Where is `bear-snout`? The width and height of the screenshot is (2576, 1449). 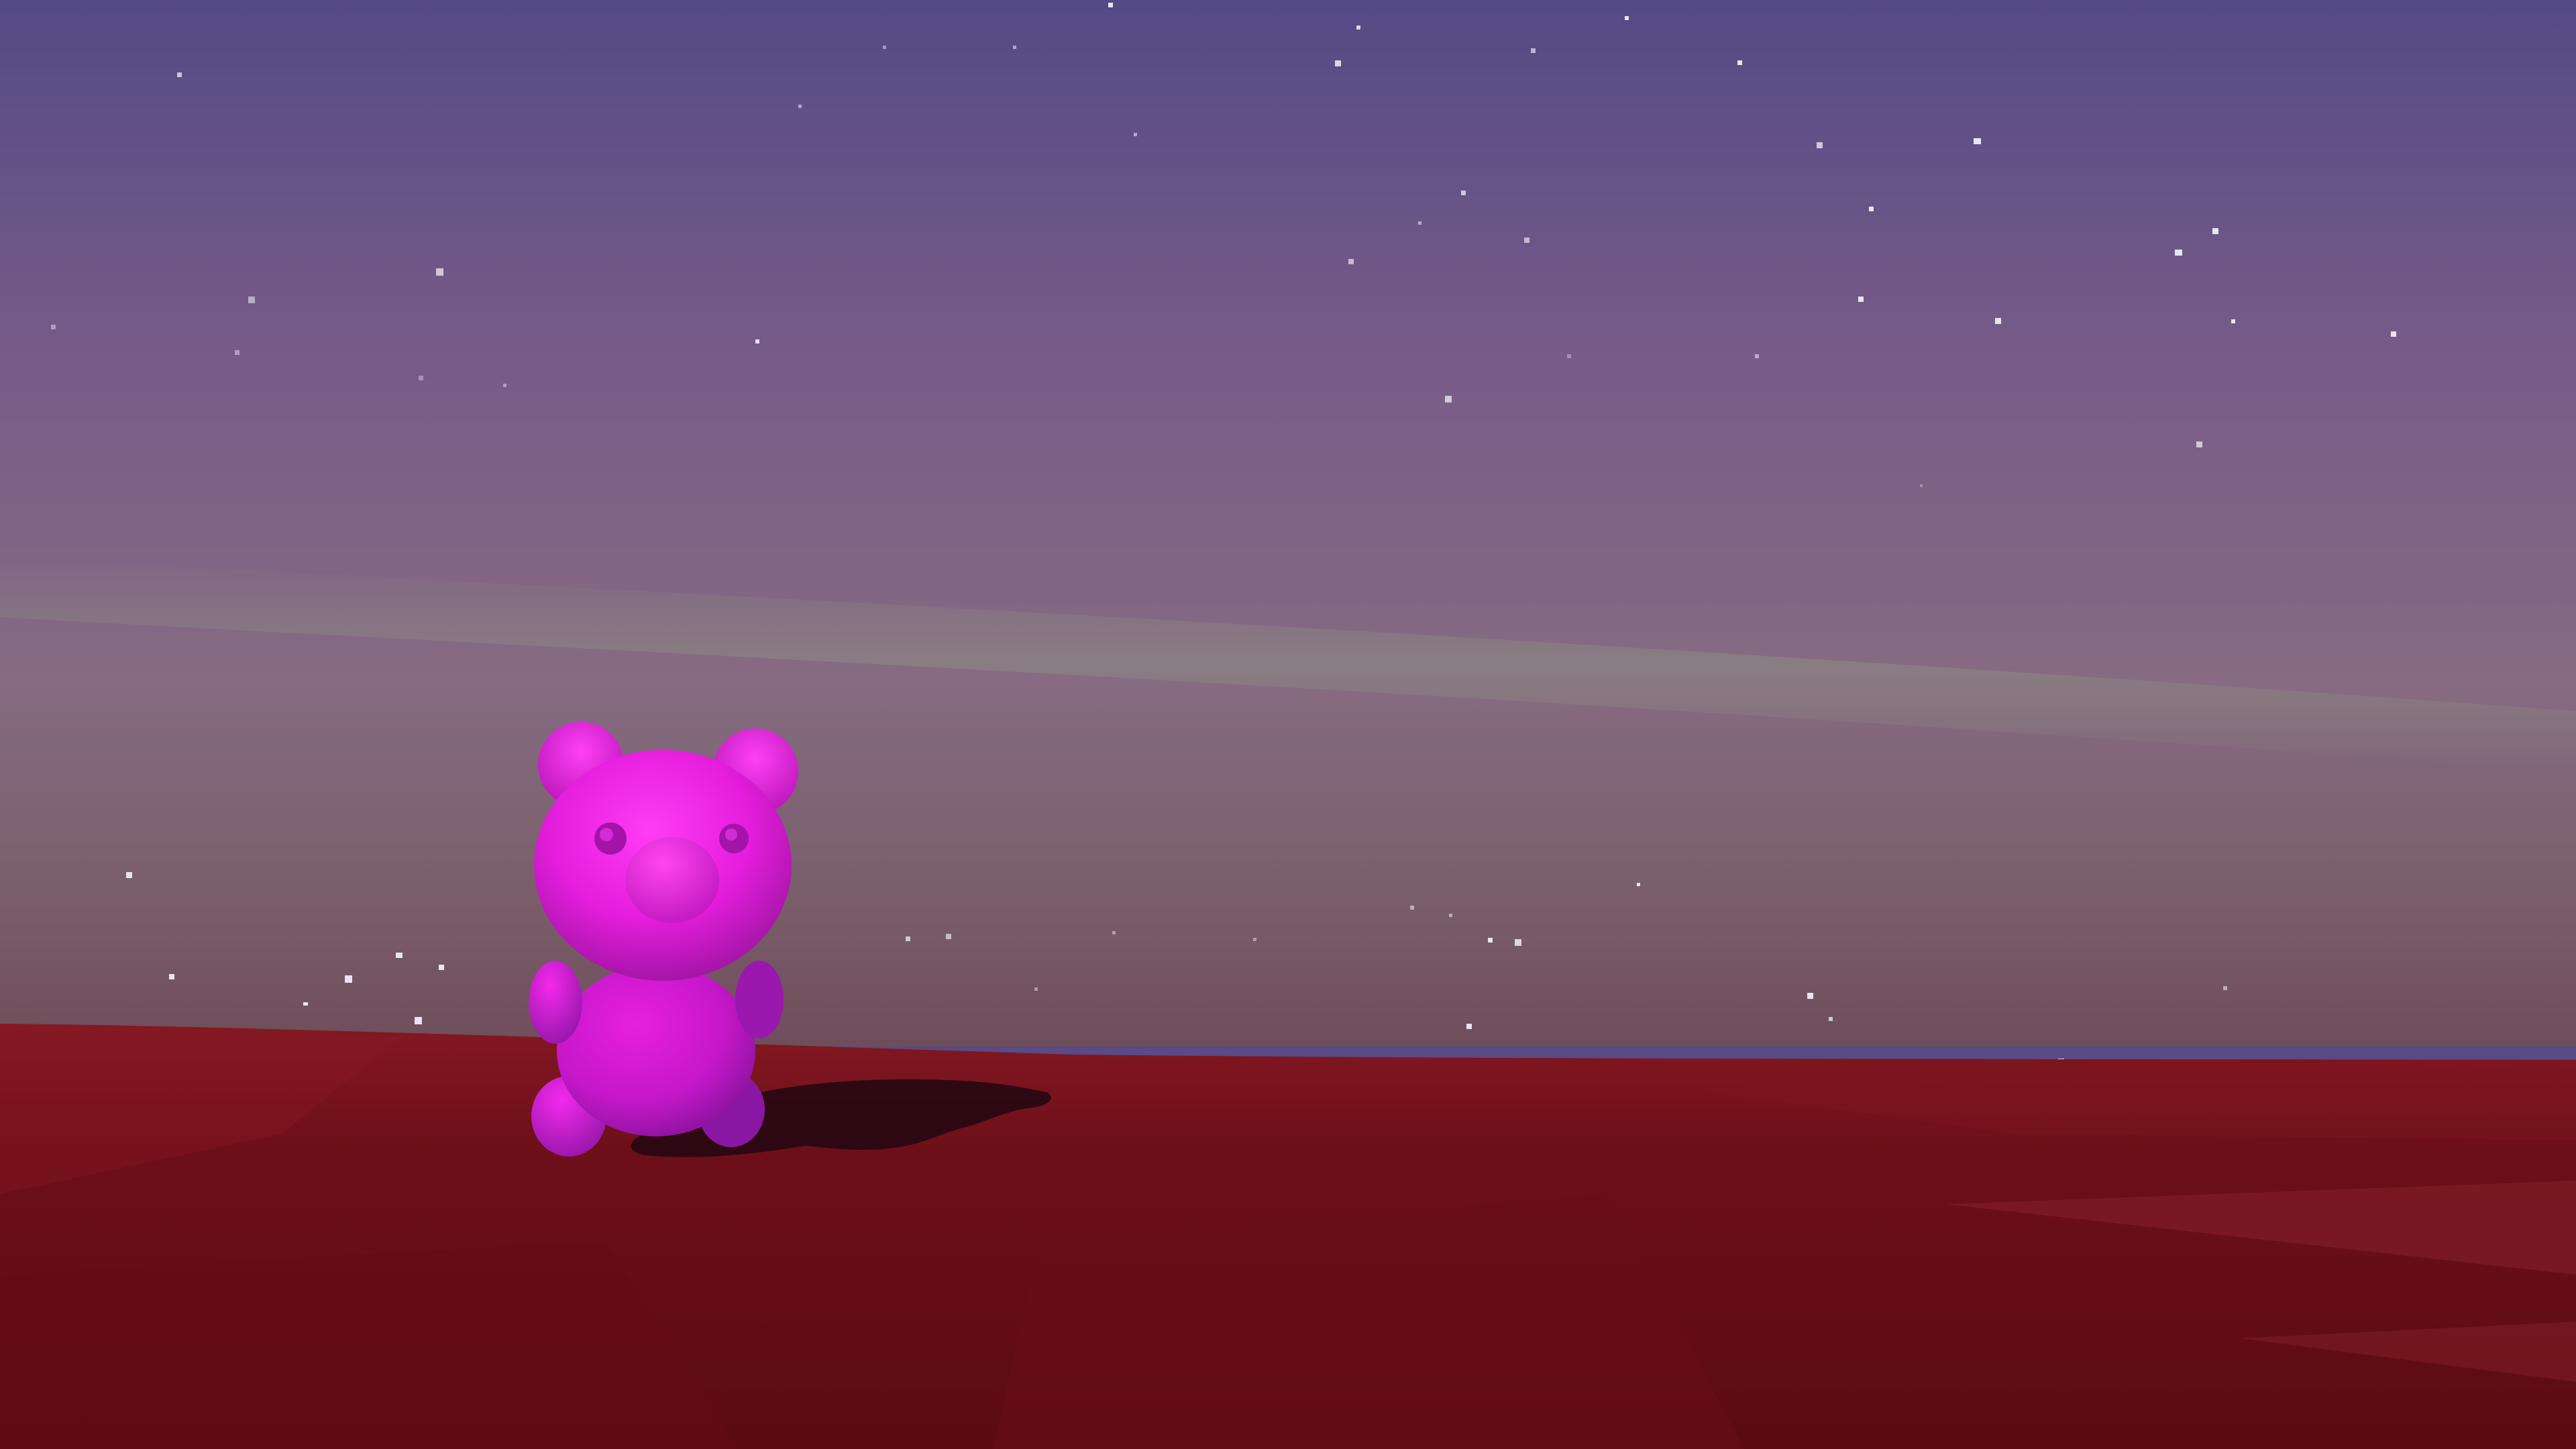 bear-snout is located at coordinates (672, 880).